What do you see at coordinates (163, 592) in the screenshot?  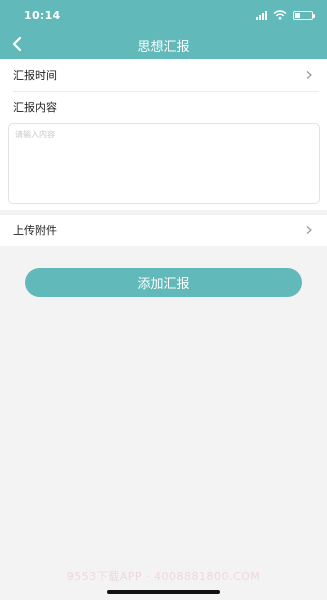 I see `home-indicator` at bounding box center [163, 592].